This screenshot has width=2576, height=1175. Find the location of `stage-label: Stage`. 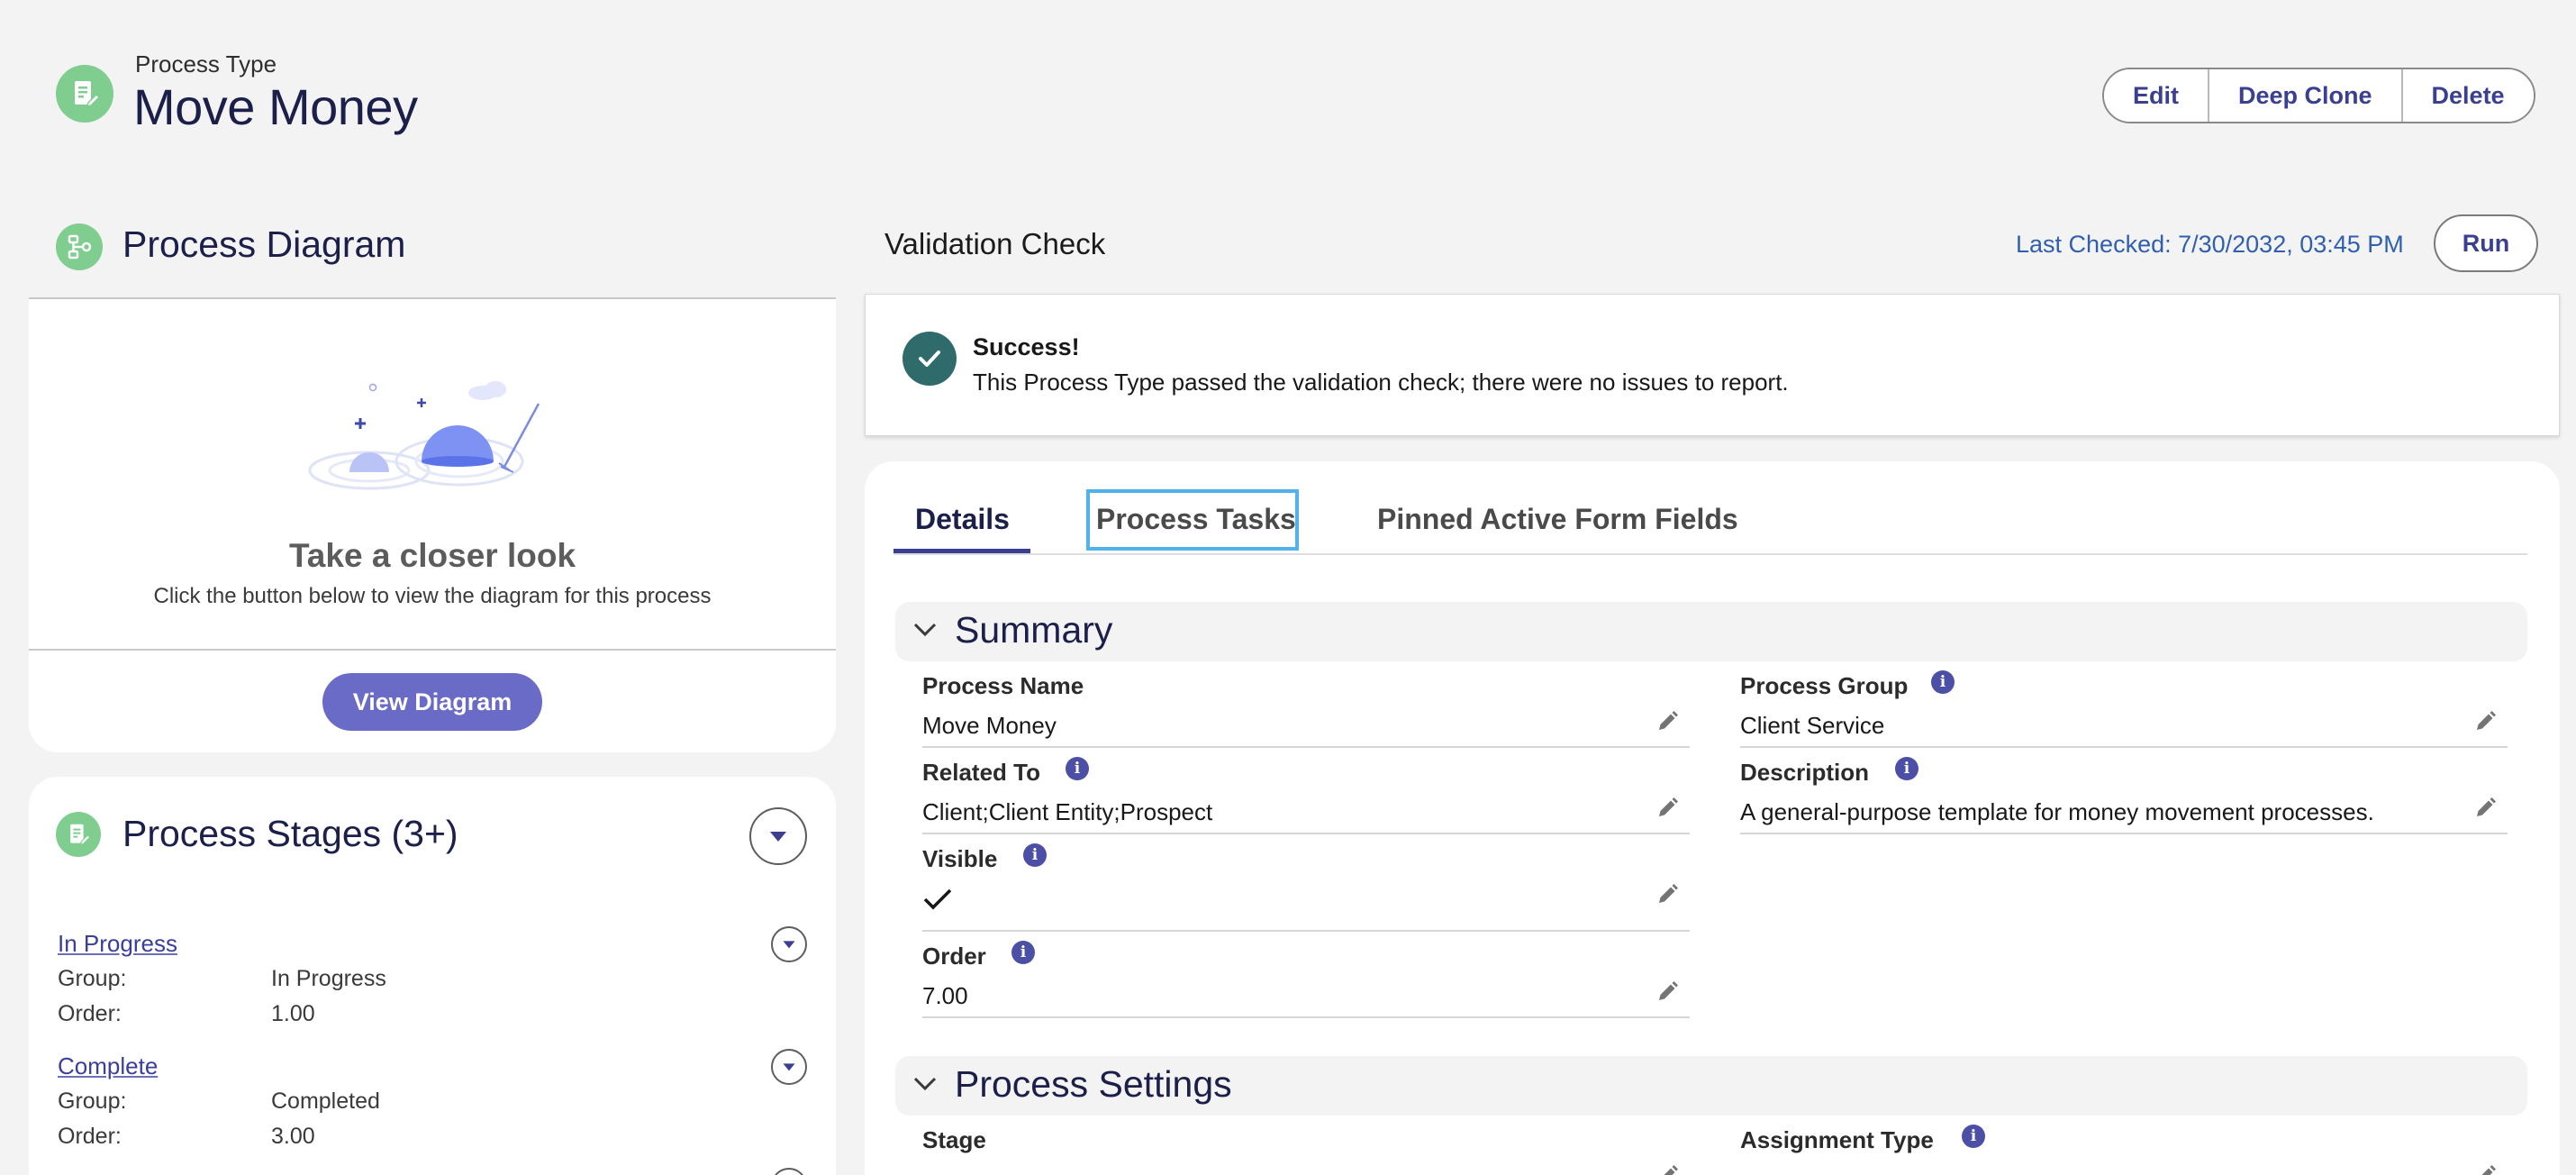

stage-label: Stage is located at coordinates (954, 1139).